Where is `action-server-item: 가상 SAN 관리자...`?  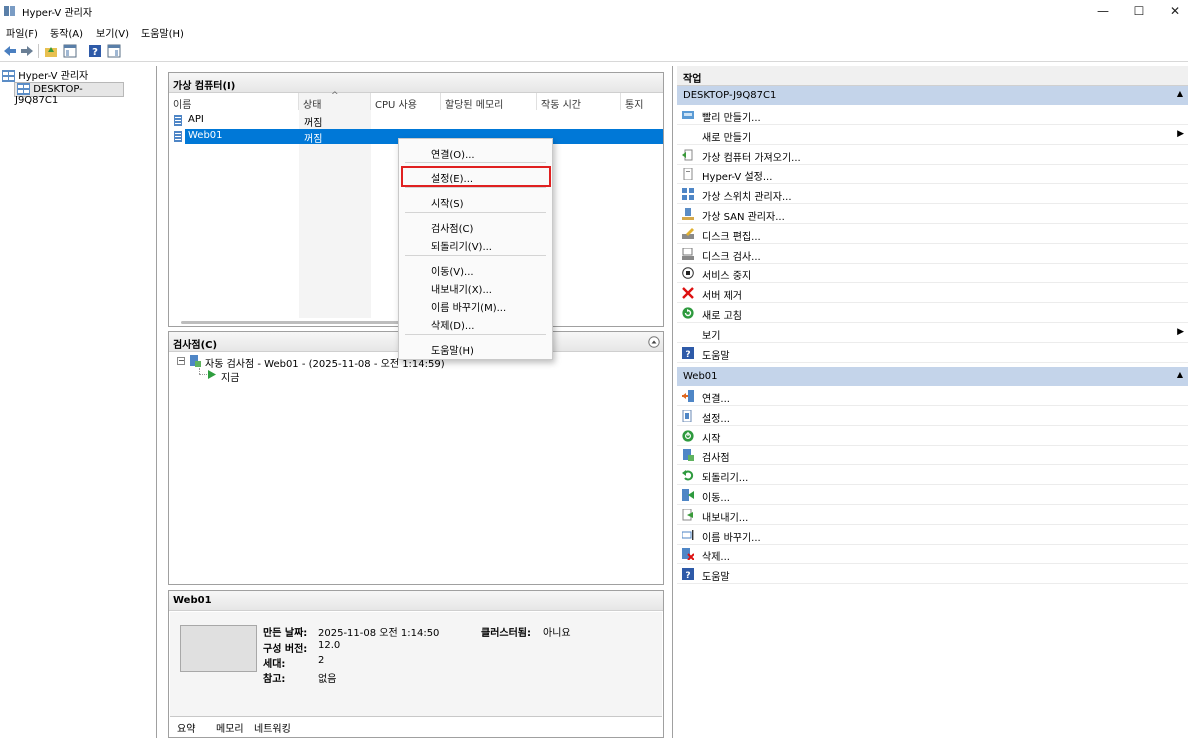 action-server-item: 가상 SAN 관리자... is located at coordinates (932, 214).